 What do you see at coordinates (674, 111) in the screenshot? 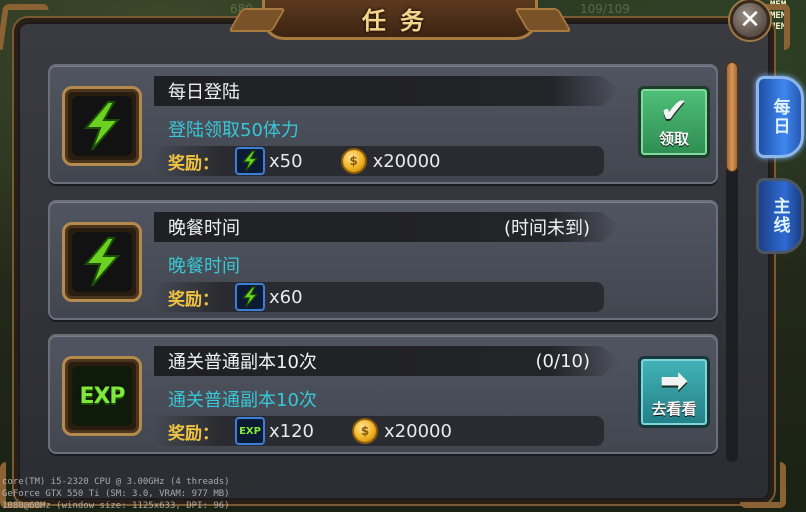
I see `checkmark-icon: ✔` at bounding box center [674, 111].